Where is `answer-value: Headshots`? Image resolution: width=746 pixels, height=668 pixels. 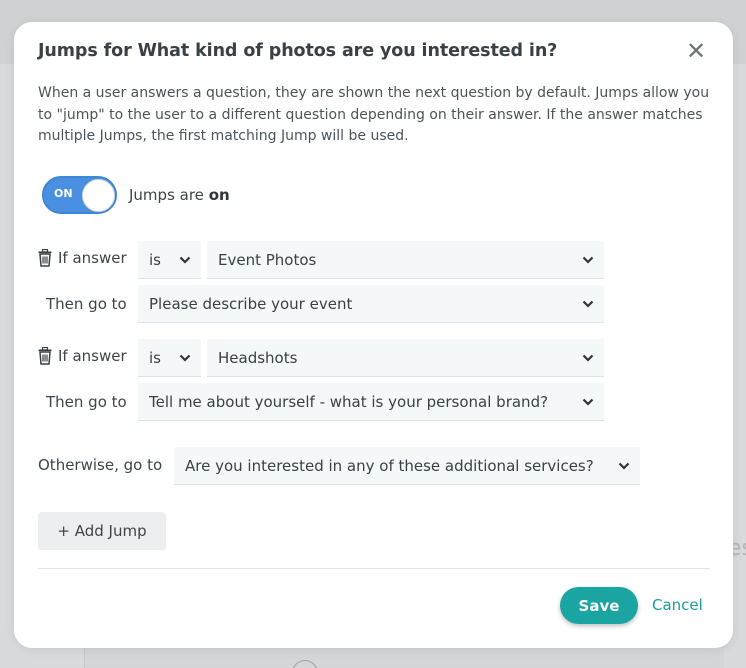
answer-value: Headshots is located at coordinates (258, 357).